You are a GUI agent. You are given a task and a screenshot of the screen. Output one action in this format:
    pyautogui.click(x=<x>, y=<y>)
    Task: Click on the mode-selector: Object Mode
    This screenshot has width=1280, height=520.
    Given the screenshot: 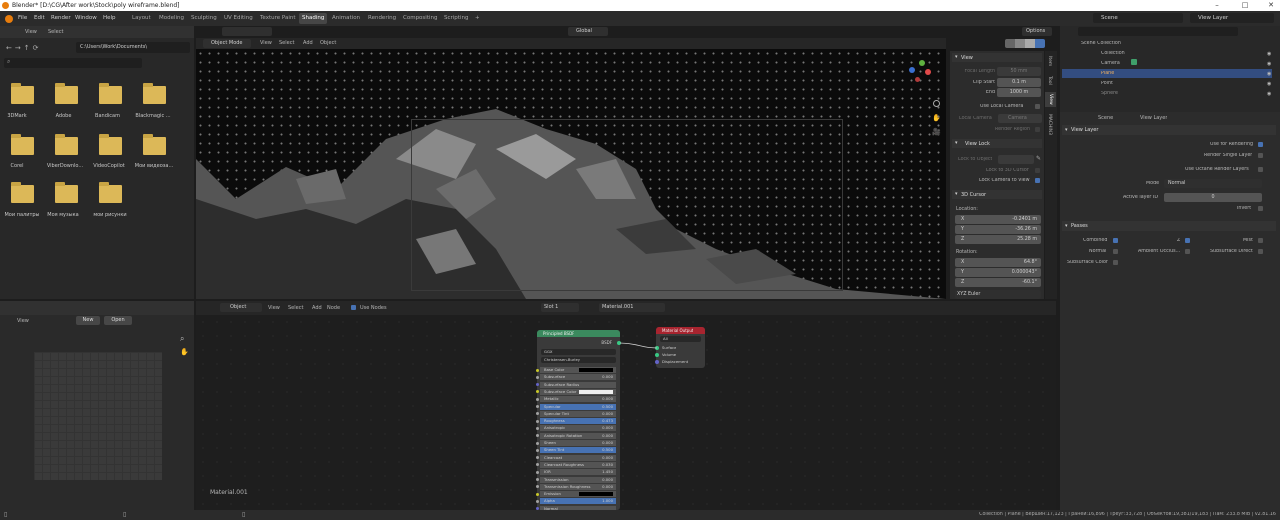 What is the action you would take?
    pyautogui.click(x=227, y=43)
    